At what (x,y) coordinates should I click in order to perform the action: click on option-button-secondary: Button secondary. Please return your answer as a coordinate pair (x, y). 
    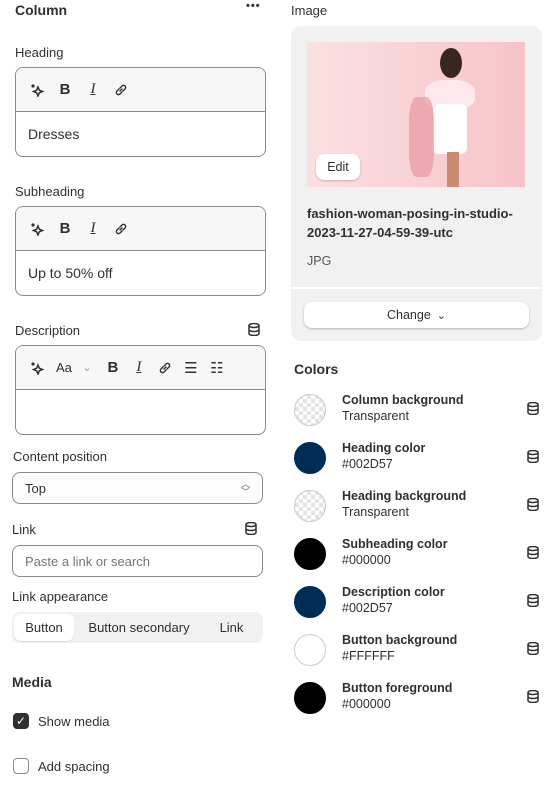
    Looking at the image, I should click on (139, 627).